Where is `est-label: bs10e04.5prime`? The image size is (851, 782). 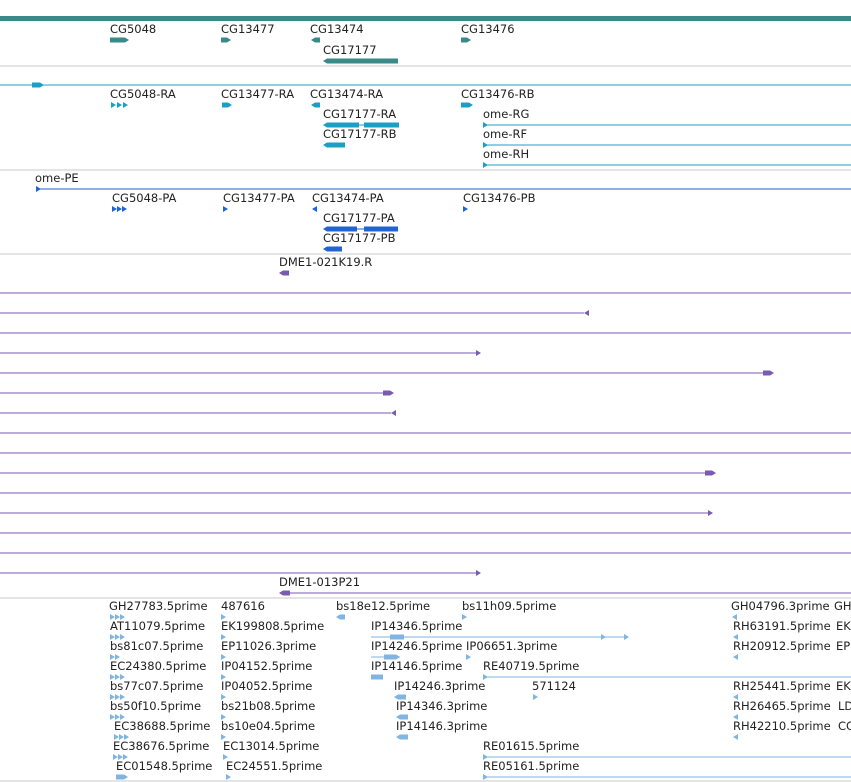 est-label: bs10e04.5prime is located at coordinates (268, 726).